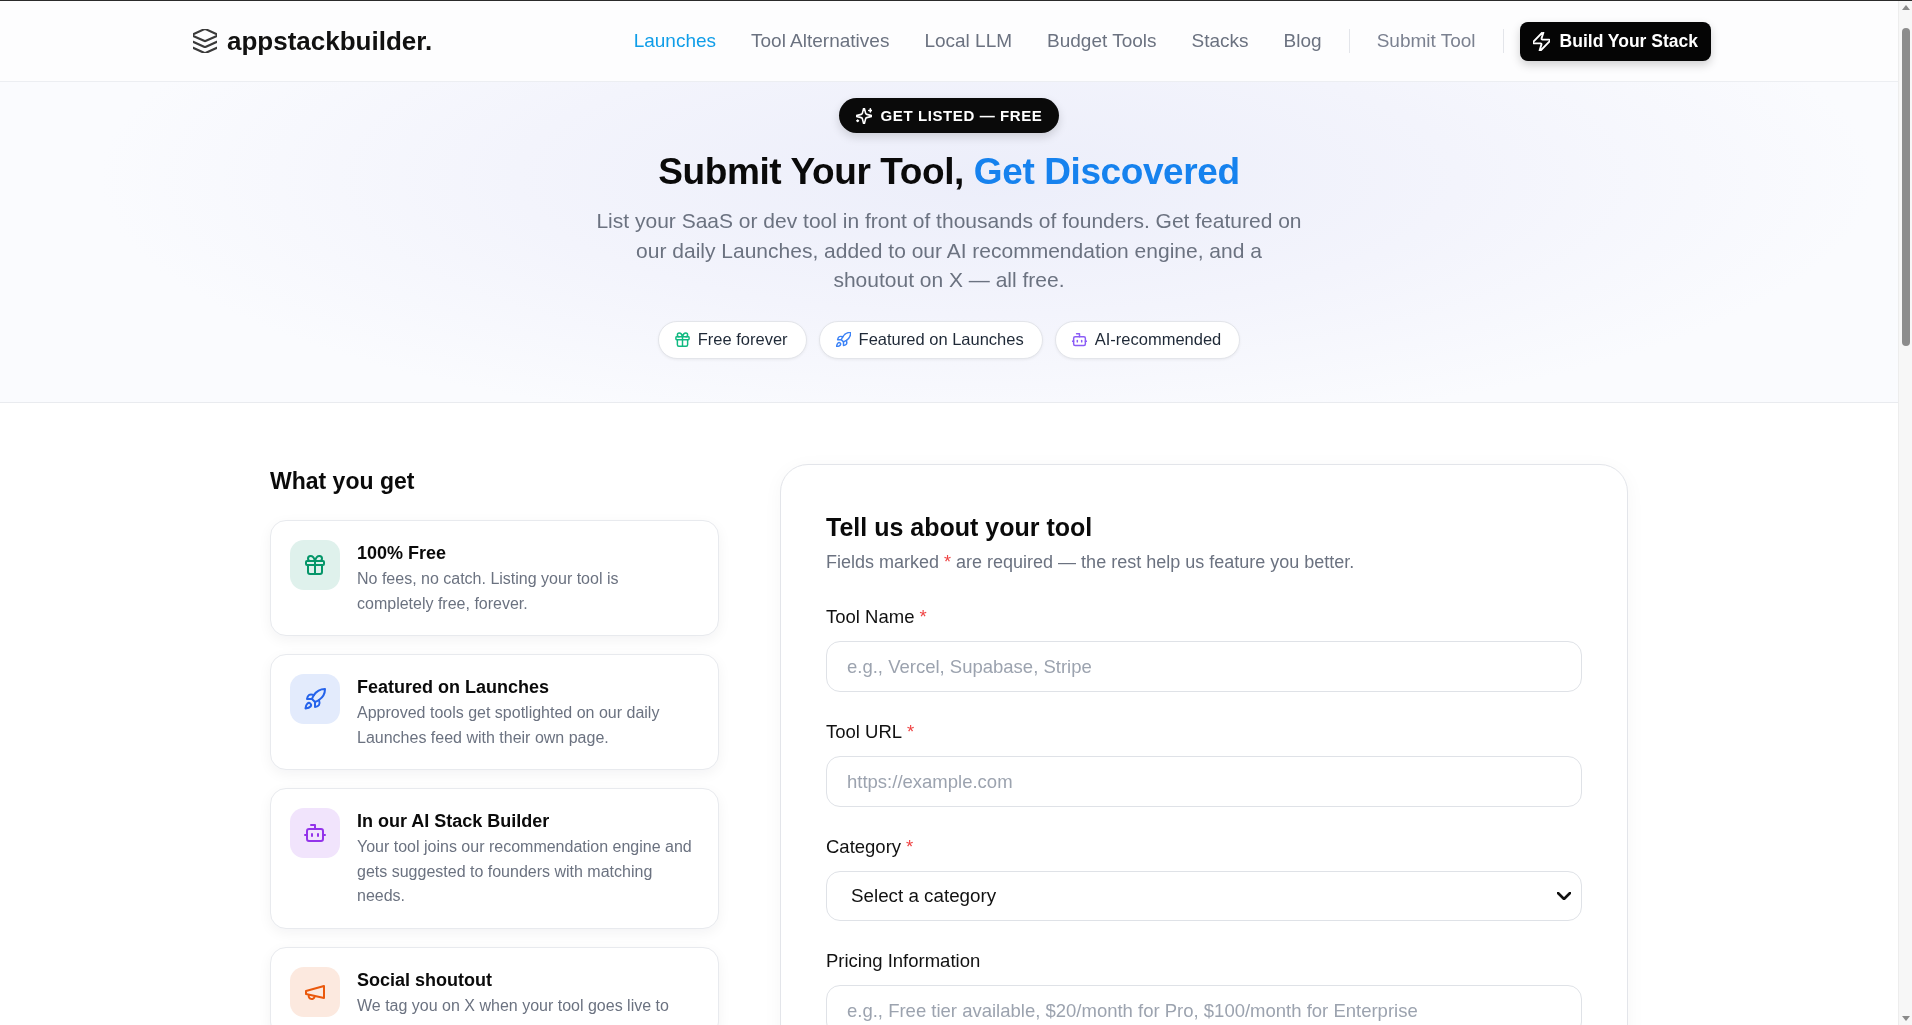 Image resolution: width=1912 pixels, height=1025 pixels. What do you see at coordinates (904, 961) in the screenshot?
I see `field-label: Pricing Information` at bounding box center [904, 961].